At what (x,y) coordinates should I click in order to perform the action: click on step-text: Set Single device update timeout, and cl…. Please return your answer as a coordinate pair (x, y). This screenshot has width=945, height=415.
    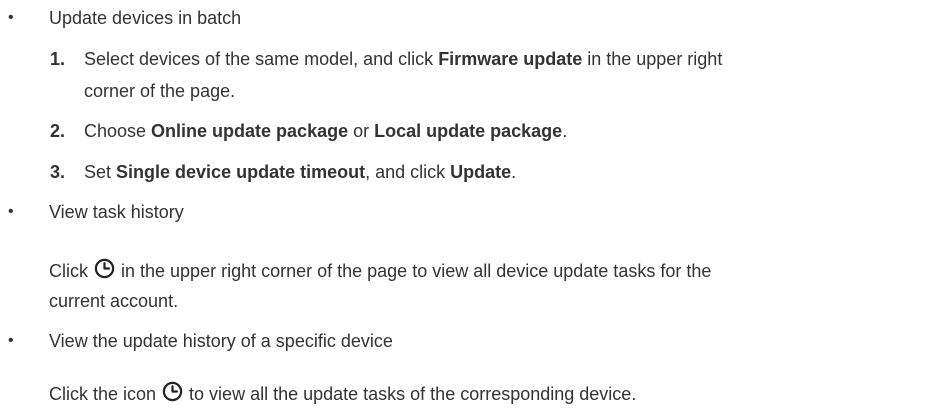
    Looking at the image, I should click on (300, 172).